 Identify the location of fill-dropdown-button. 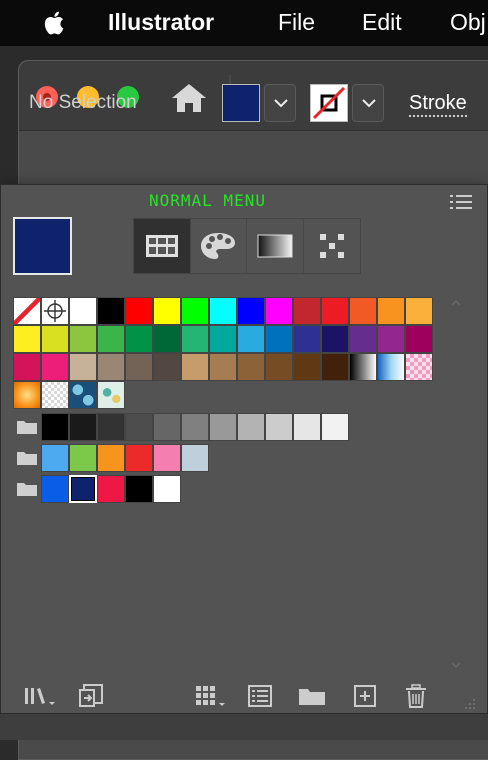
(280, 103).